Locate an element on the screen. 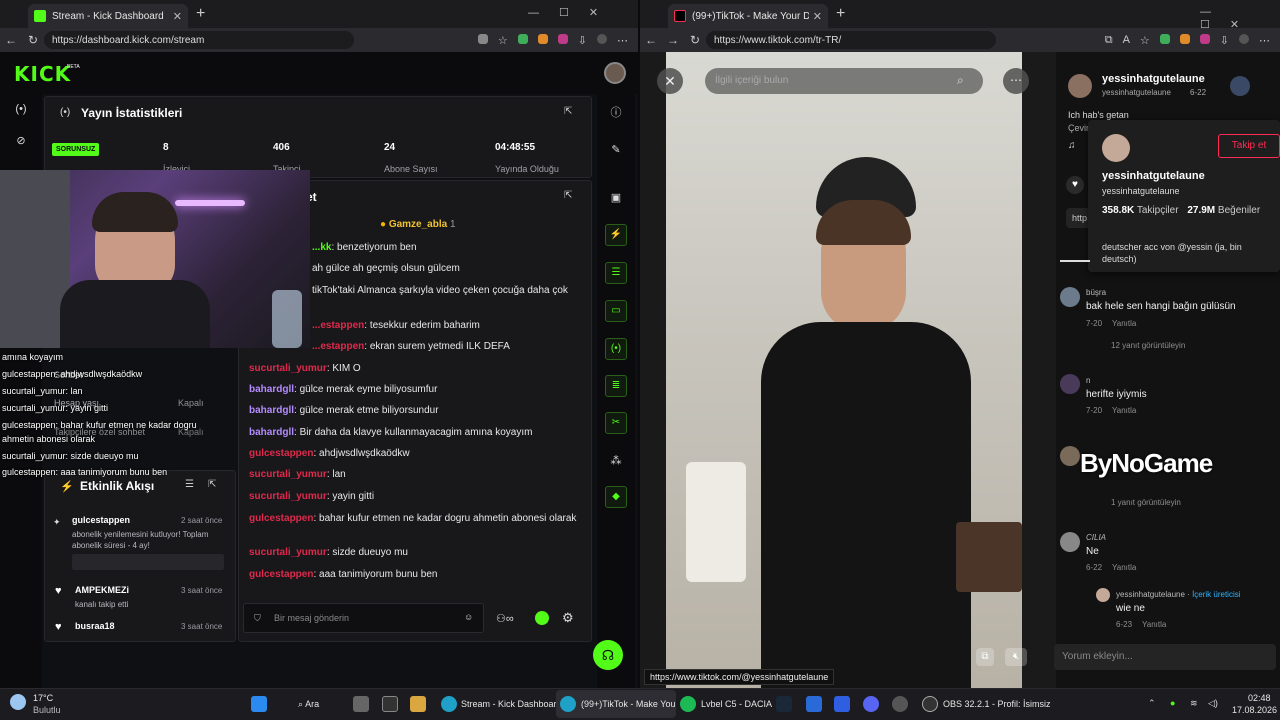  taskbar-app-spotify: Lvbel C5 - DACIA is located at coordinates (736, 704).